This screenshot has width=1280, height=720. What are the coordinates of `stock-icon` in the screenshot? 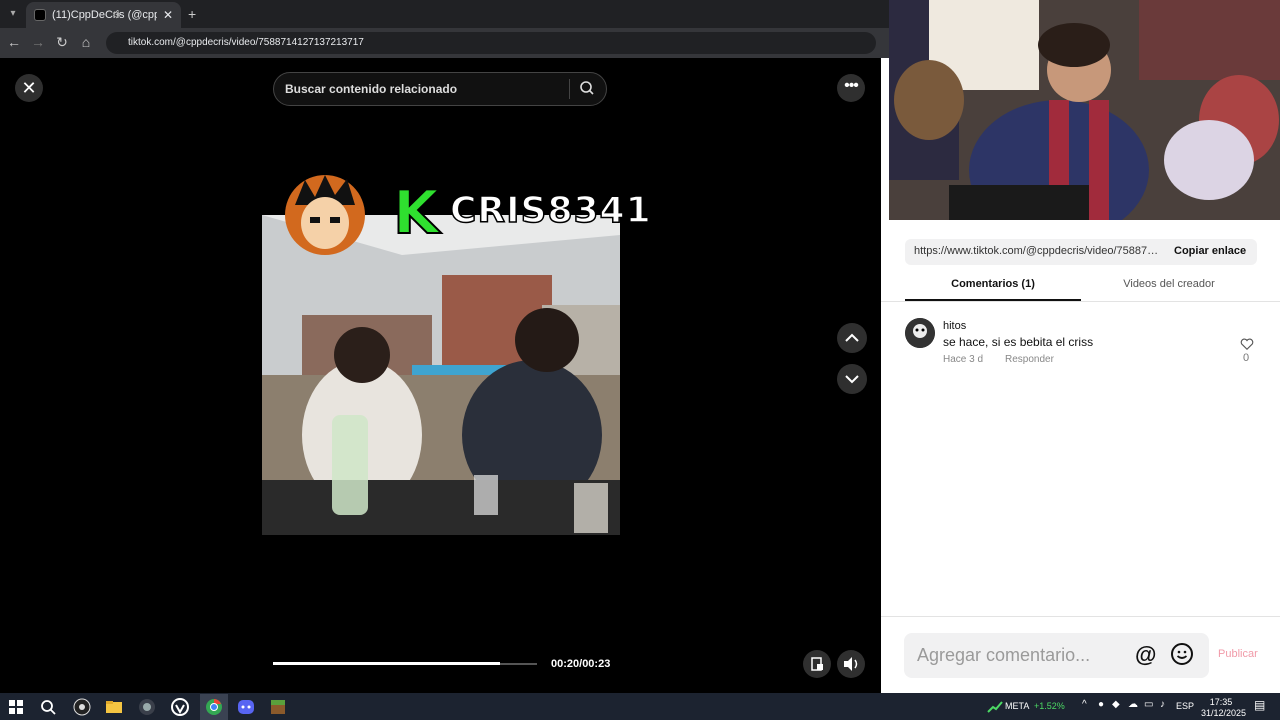 It's located at (995, 707).